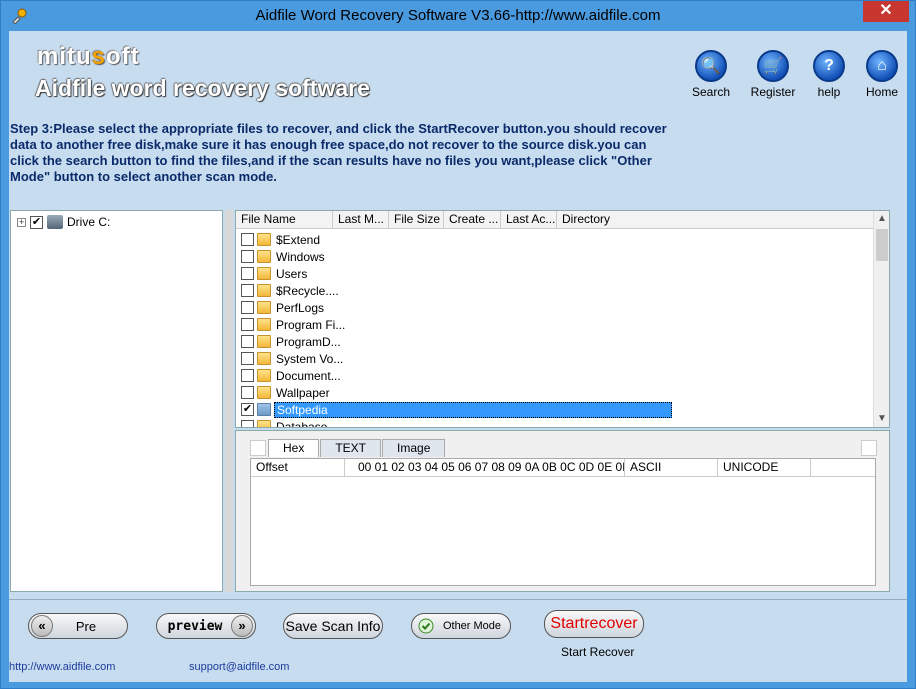 This screenshot has width=916, height=689. I want to click on file-row: ✔ Softpedia, so click(555, 409).